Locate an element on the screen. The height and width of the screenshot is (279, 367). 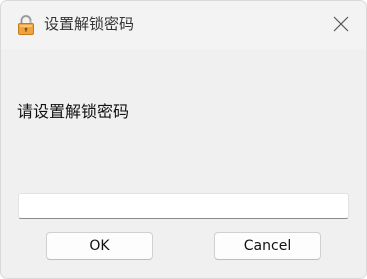
ok-button: OK is located at coordinates (99, 246).